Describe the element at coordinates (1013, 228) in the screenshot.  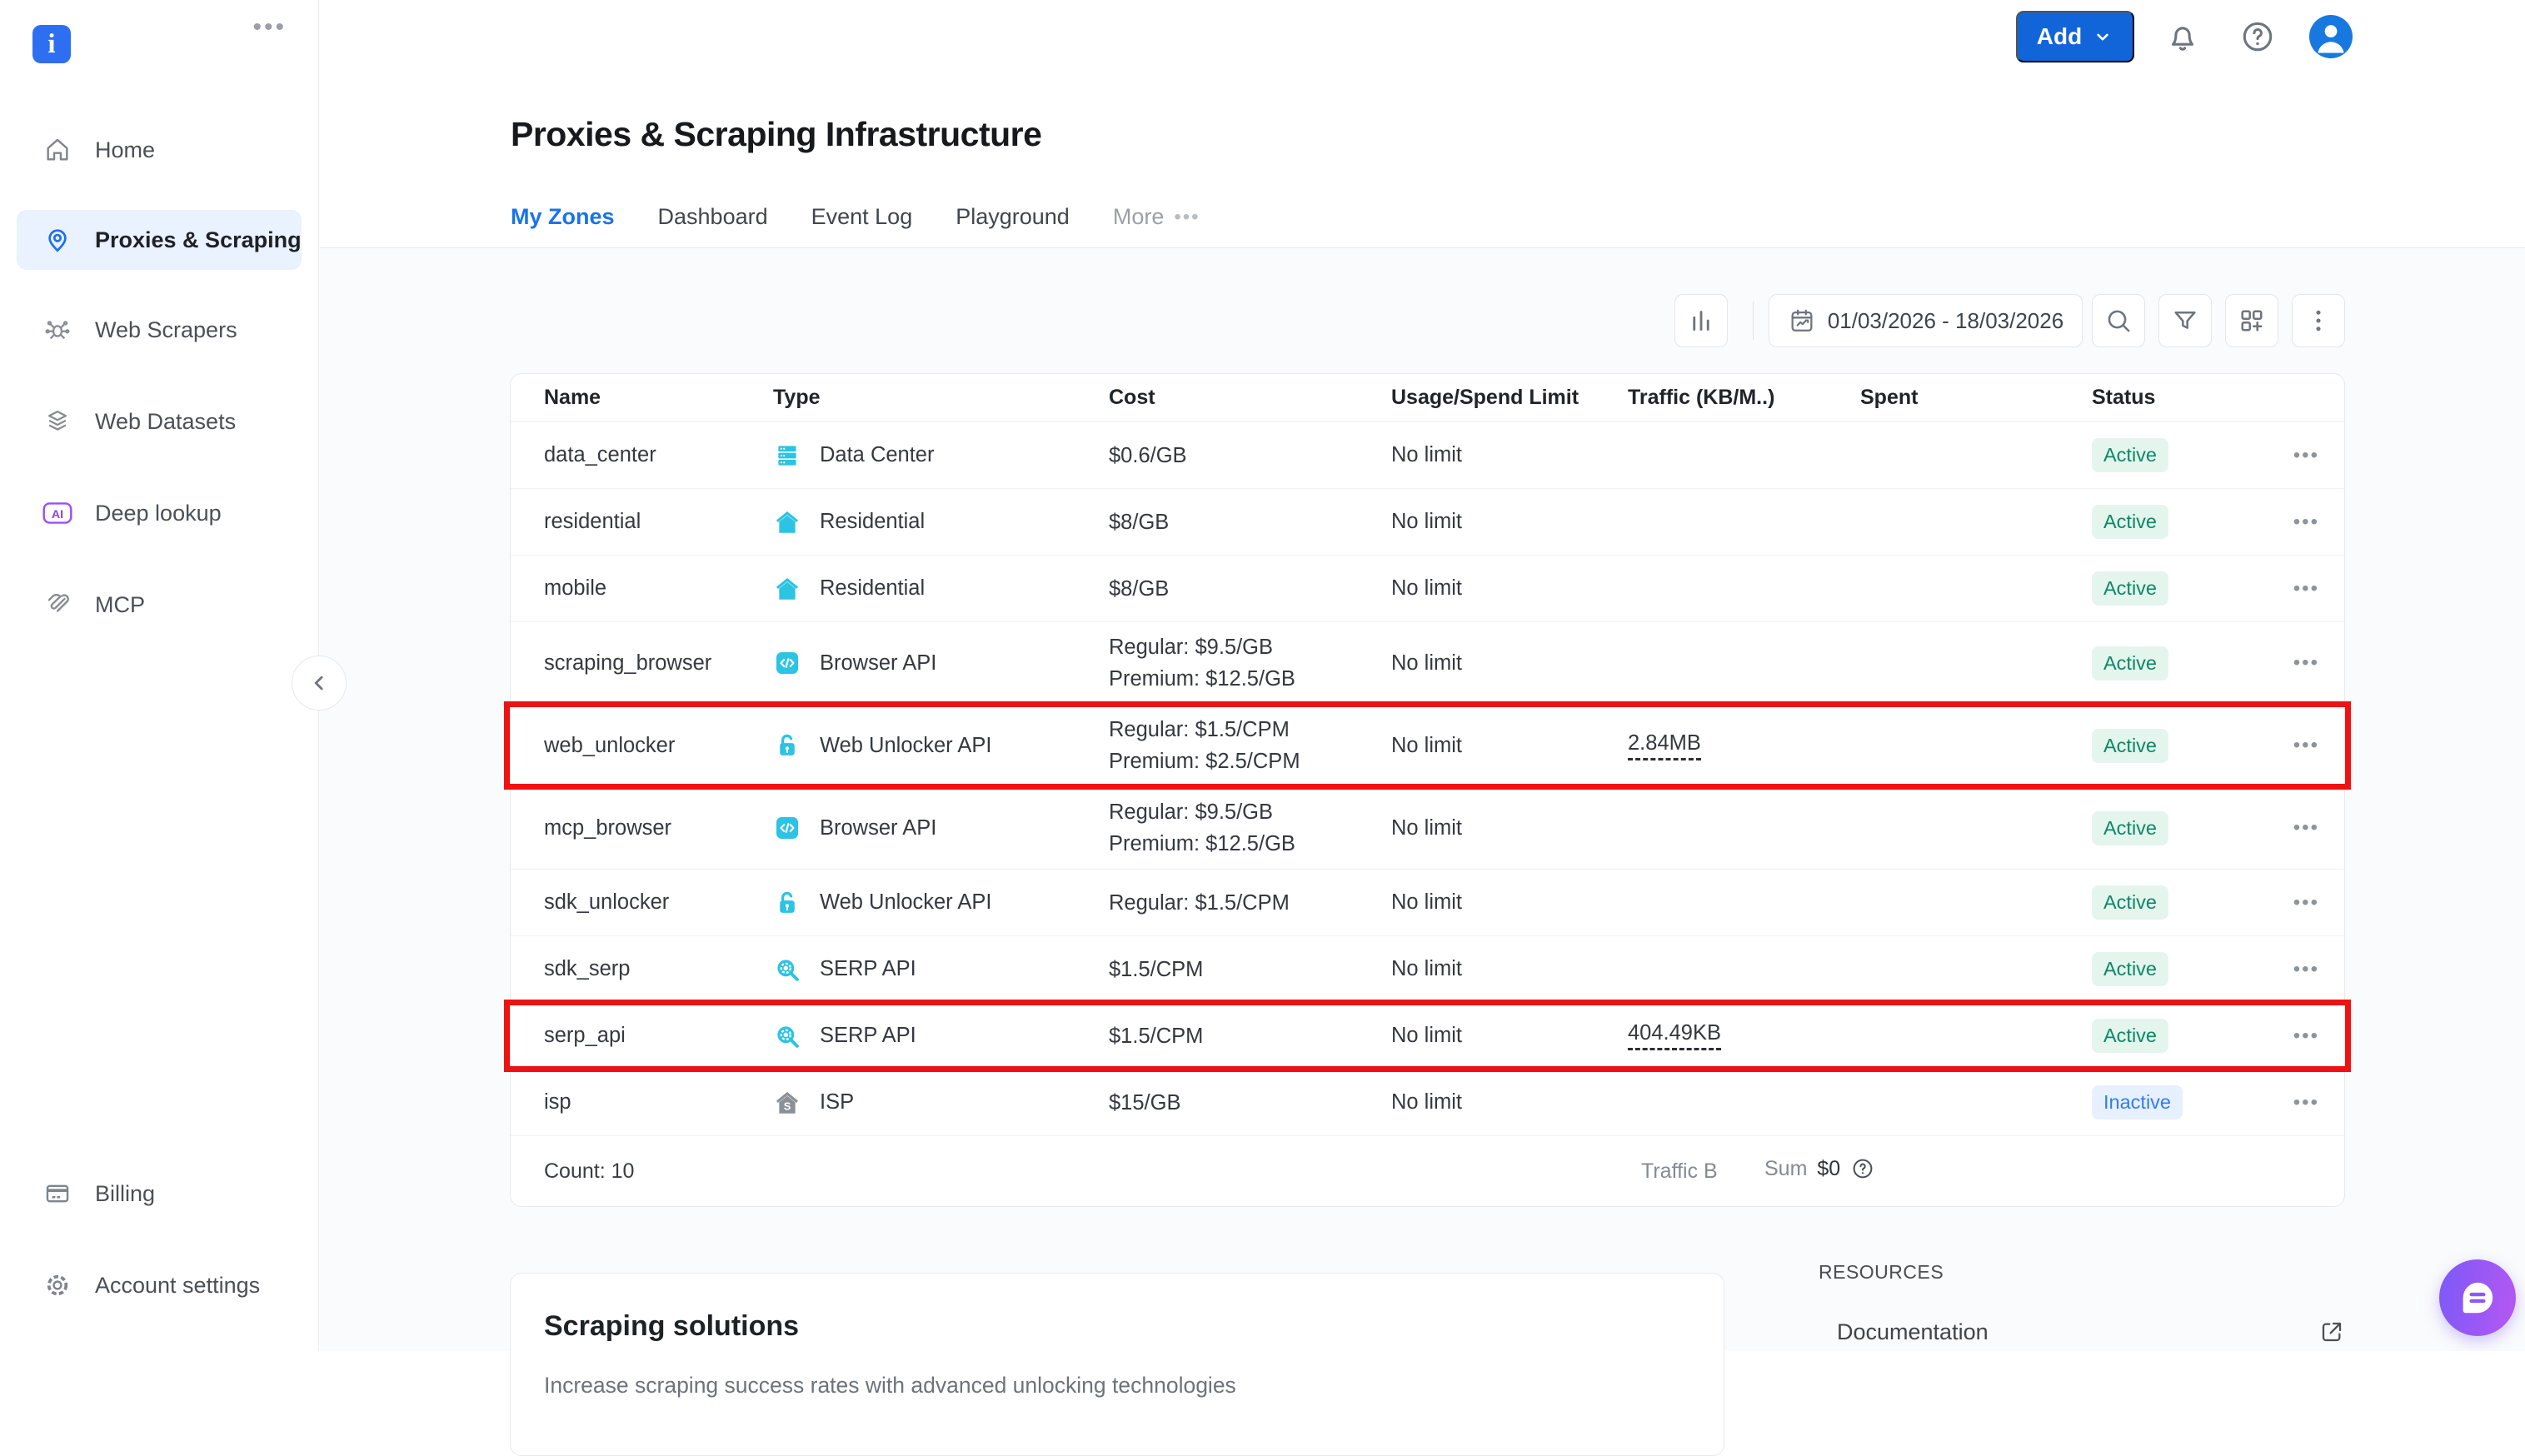
I see `tab-playground: Playground •••` at that location.